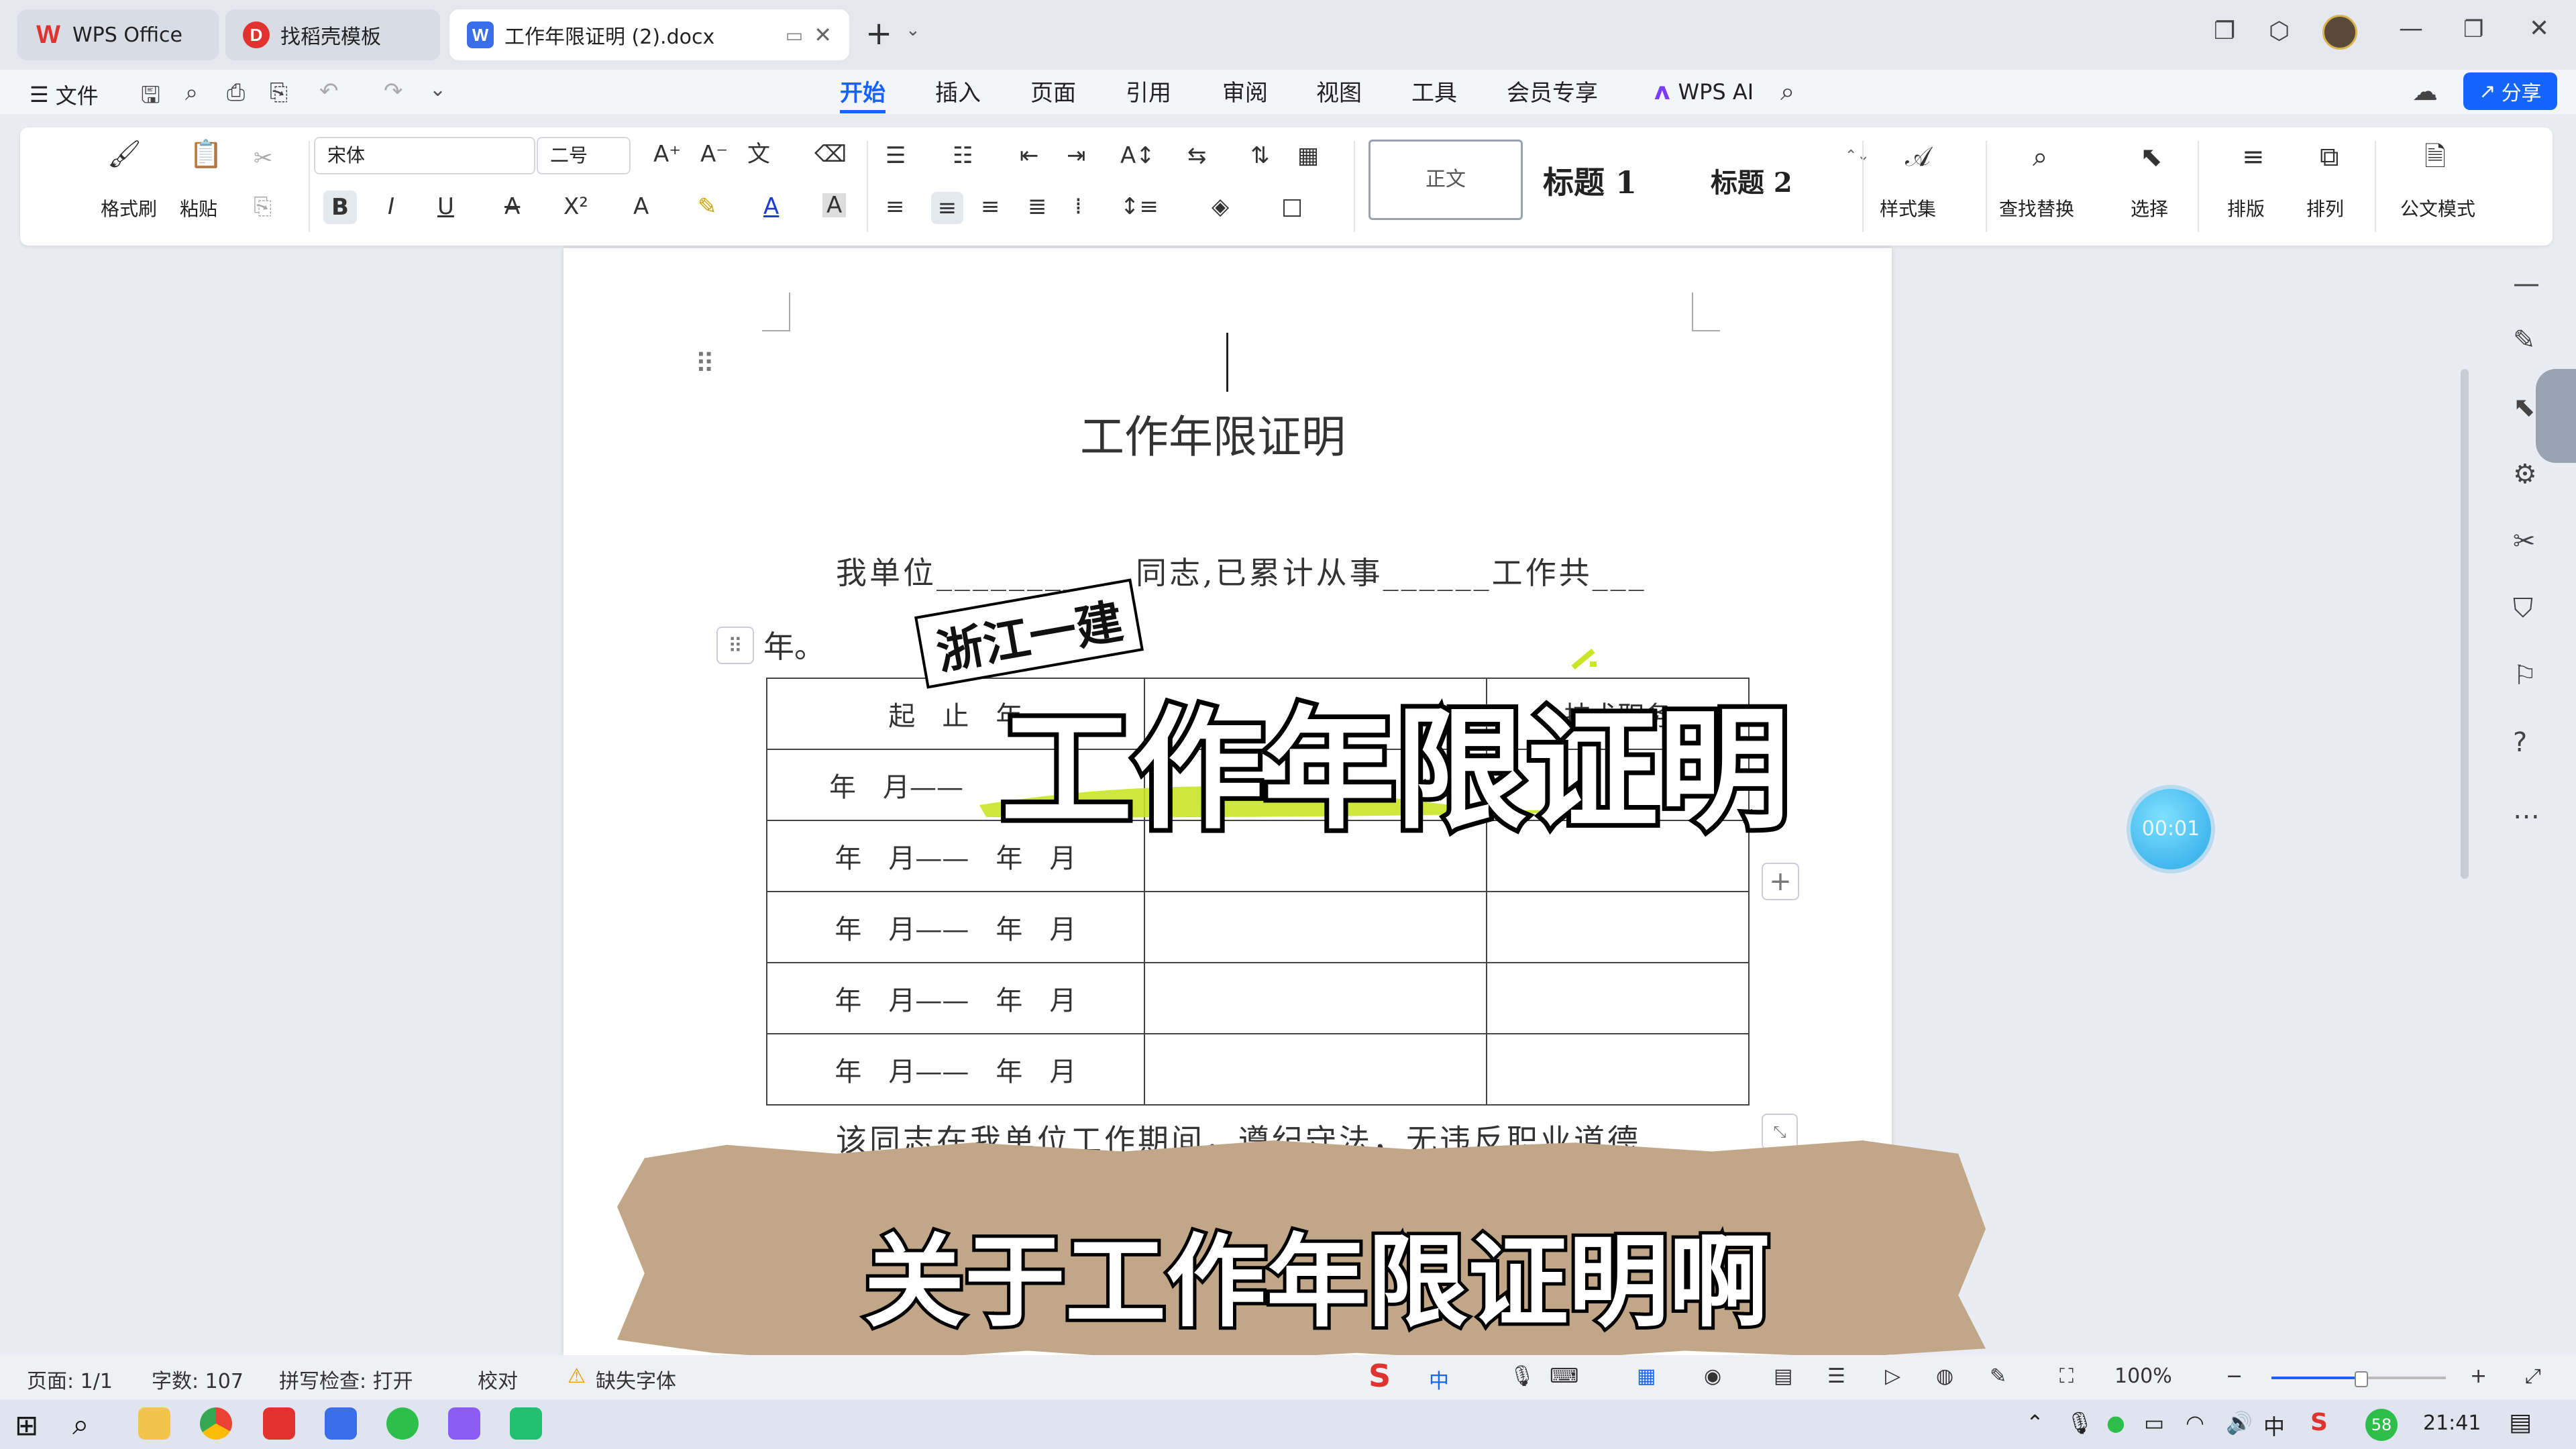 The height and width of the screenshot is (1449, 2576). What do you see at coordinates (2319, 1422) in the screenshot?
I see `sogou-tray-icon: S` at bounding box center [2319, 1422].